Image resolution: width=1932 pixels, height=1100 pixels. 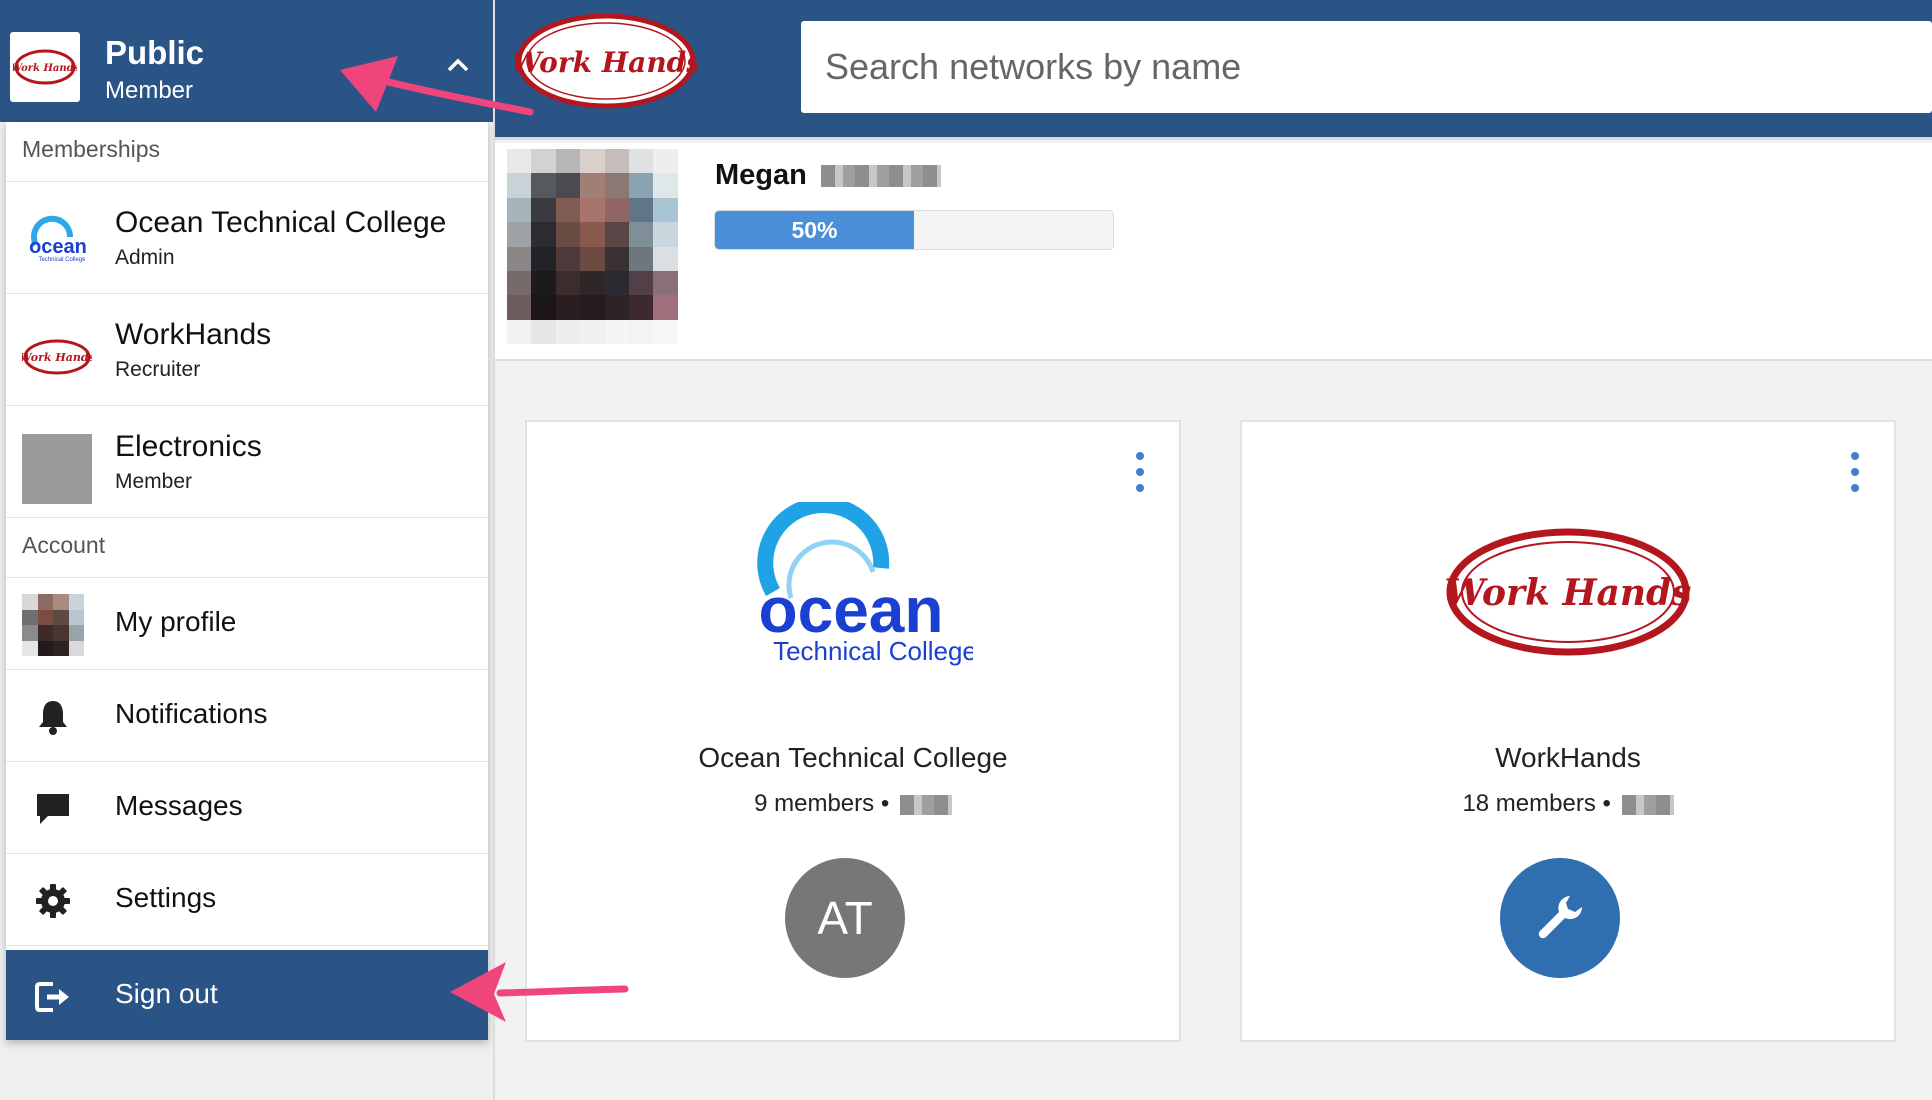 I want to click on gear-icon, so click(x=53, y=901).